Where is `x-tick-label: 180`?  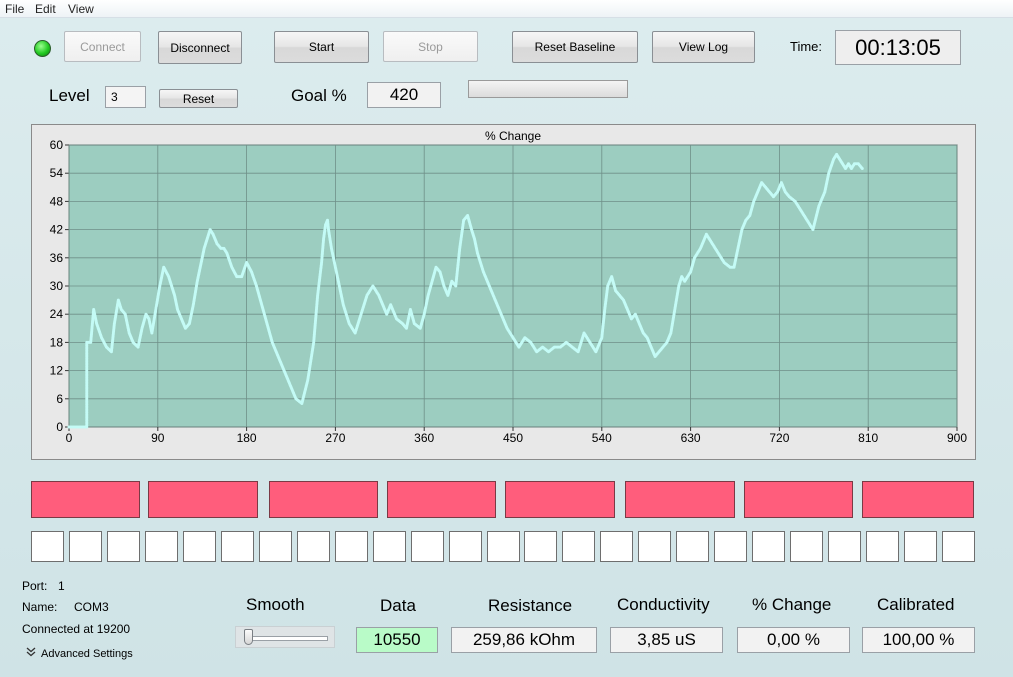 x-tick-label: 180 is located at coordinates (247, 438).